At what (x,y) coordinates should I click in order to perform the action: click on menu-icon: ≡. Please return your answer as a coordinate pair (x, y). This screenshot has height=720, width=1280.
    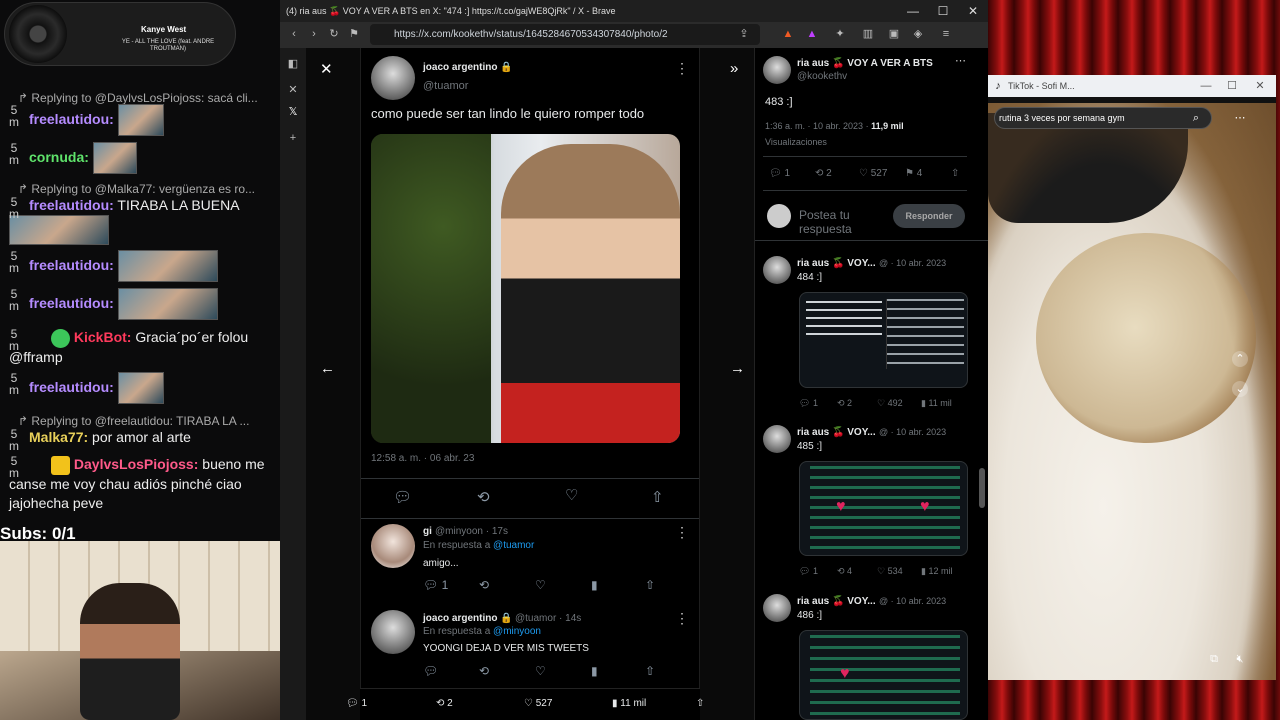
    Looking at the image, I should click on (946, 34).